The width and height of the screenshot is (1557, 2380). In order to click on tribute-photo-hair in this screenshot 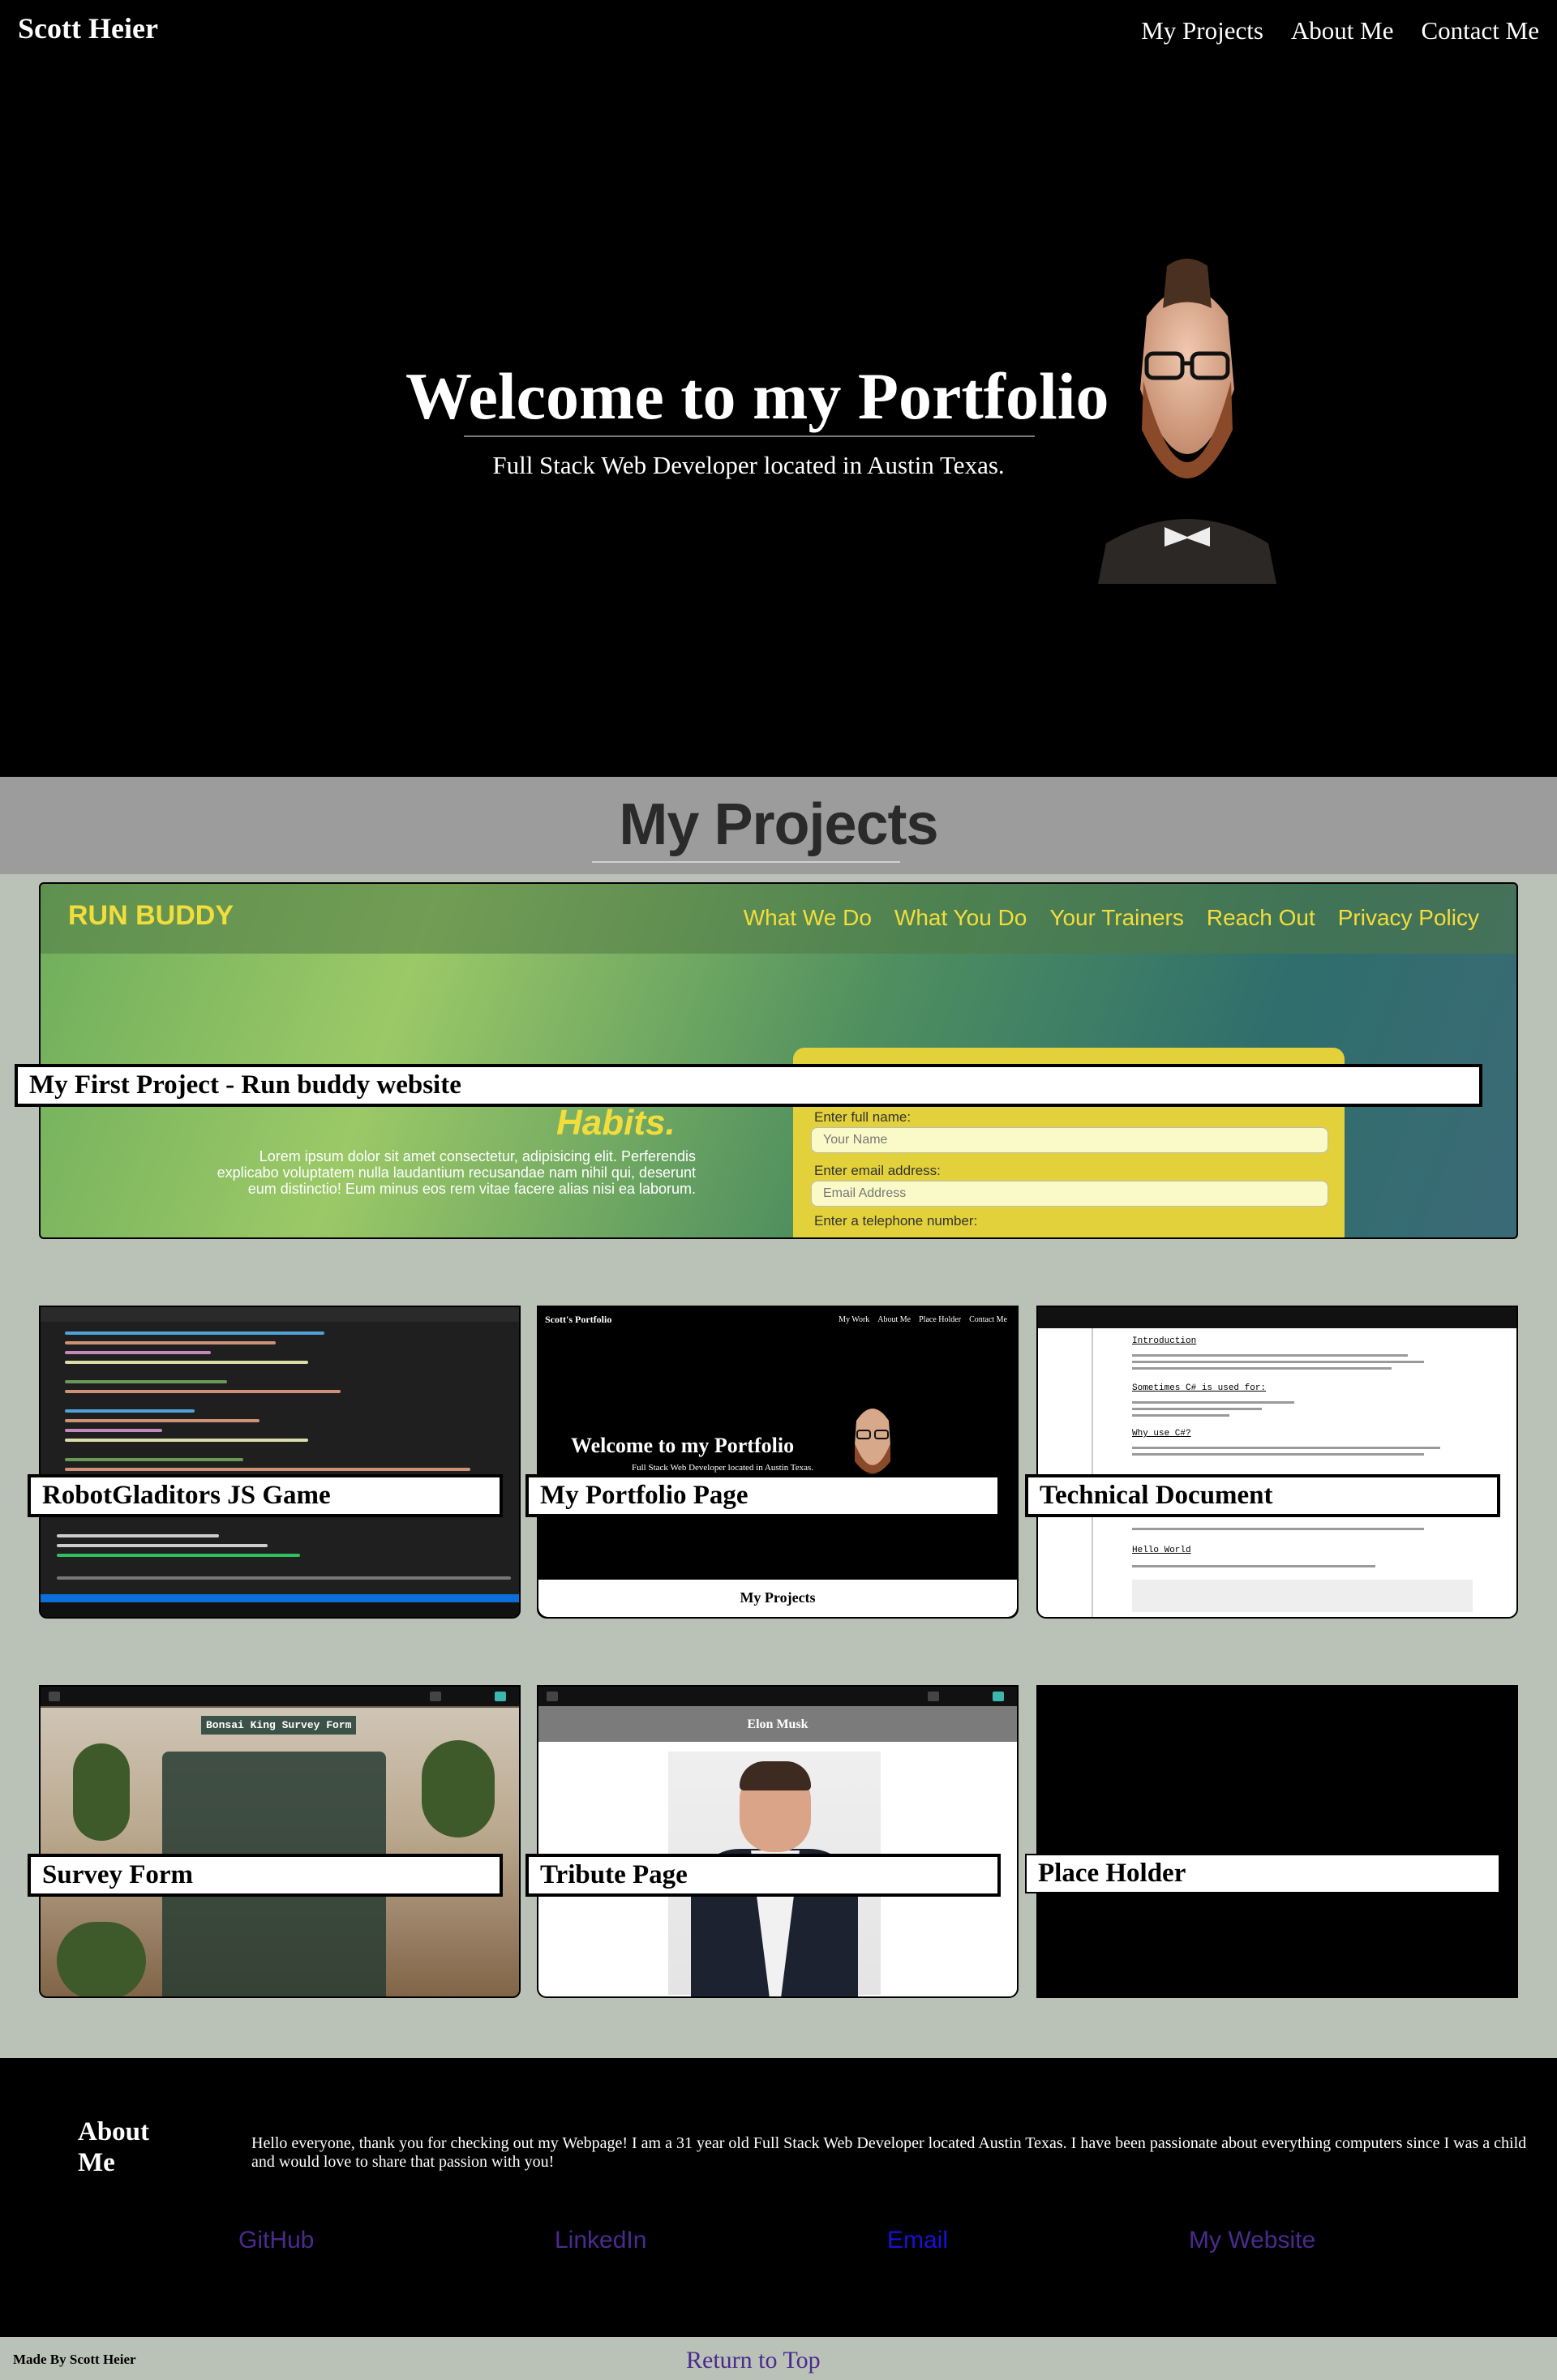, I will do `click(775, 1776)`.